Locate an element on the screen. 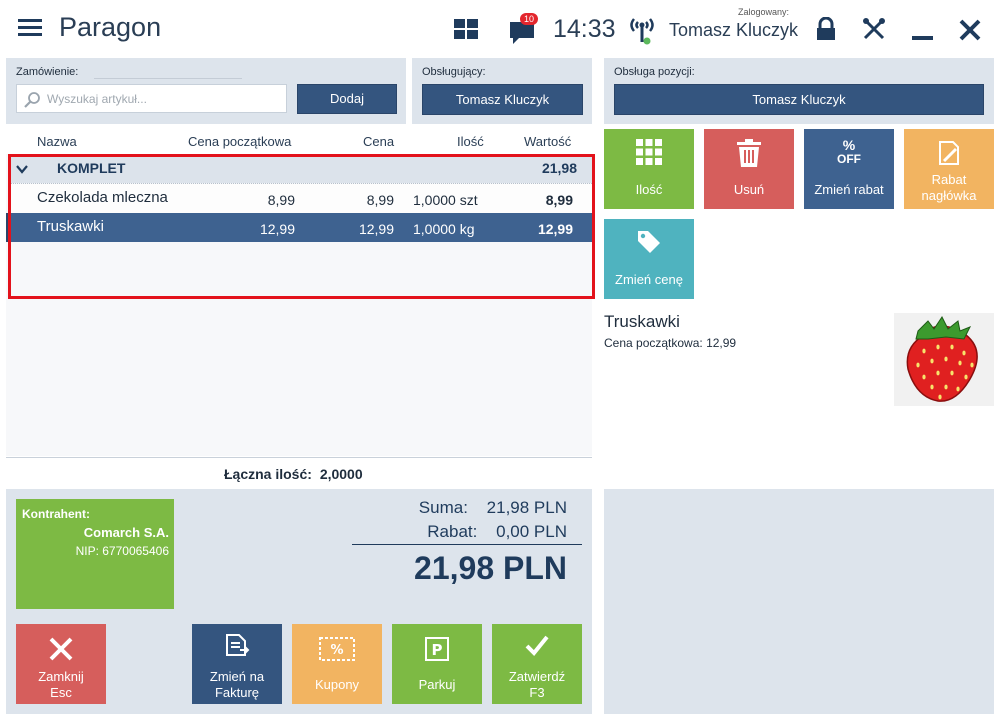  minimize-button is located at coordinates (922, 38).